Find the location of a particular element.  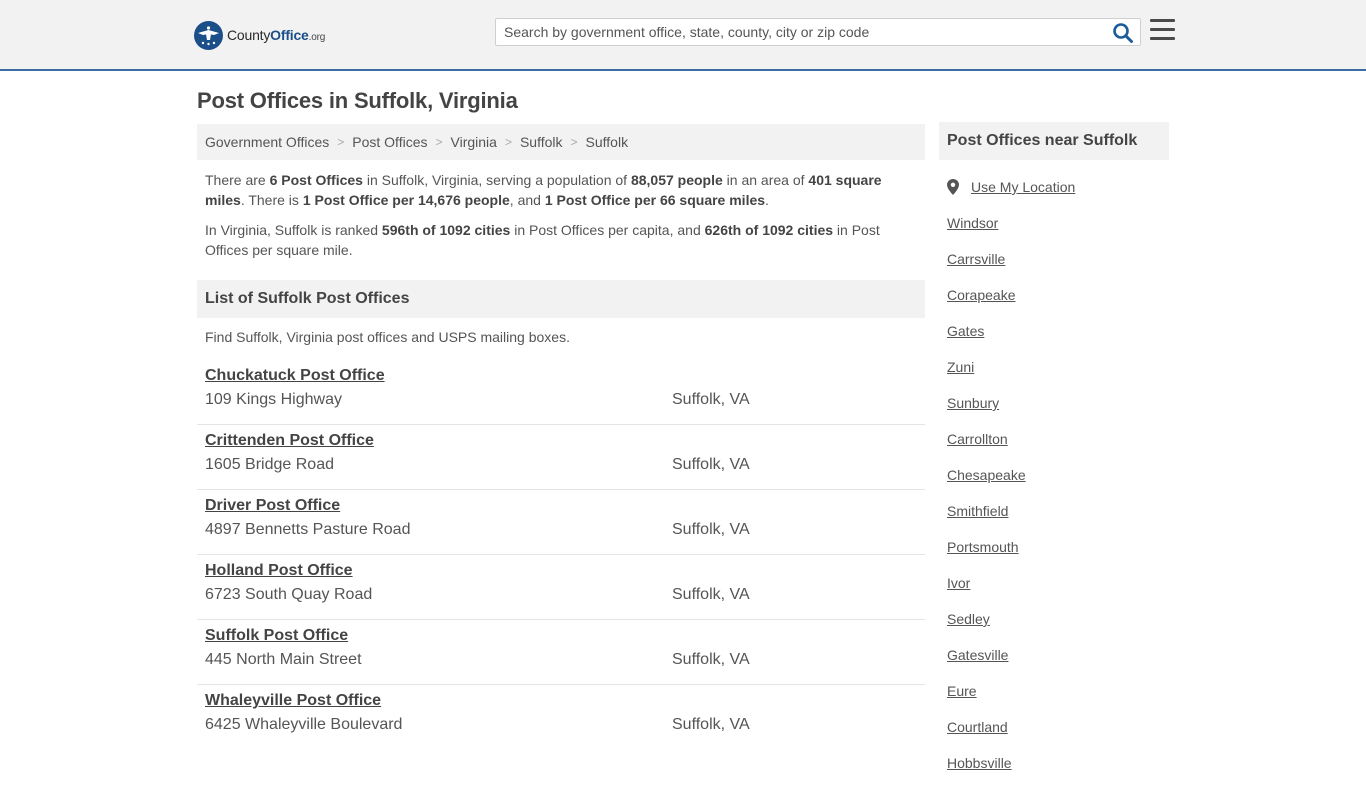

top-header: CountyOffice.org is located at coordinates (683, 35).